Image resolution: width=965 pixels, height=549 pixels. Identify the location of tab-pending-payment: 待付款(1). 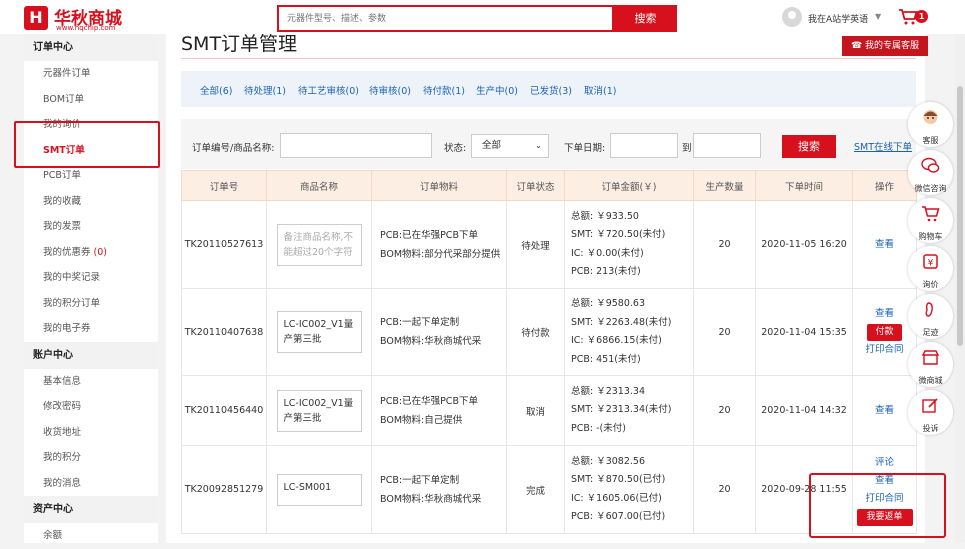
(444, 90).